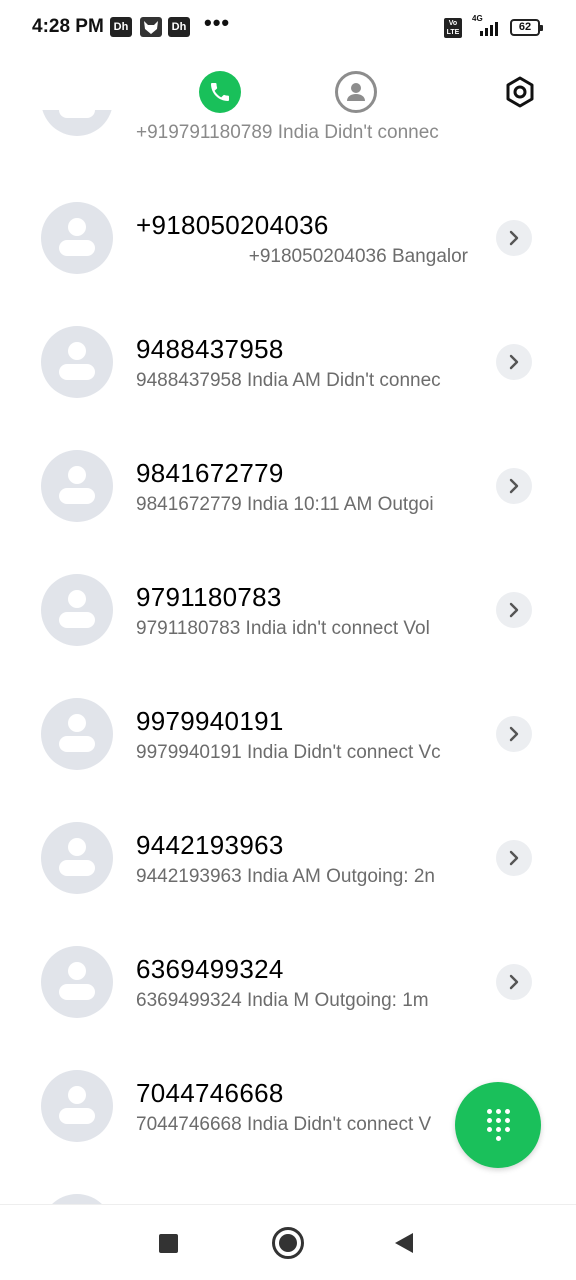  I want to click on call-log-number: +918050204036, so click(232, 225).